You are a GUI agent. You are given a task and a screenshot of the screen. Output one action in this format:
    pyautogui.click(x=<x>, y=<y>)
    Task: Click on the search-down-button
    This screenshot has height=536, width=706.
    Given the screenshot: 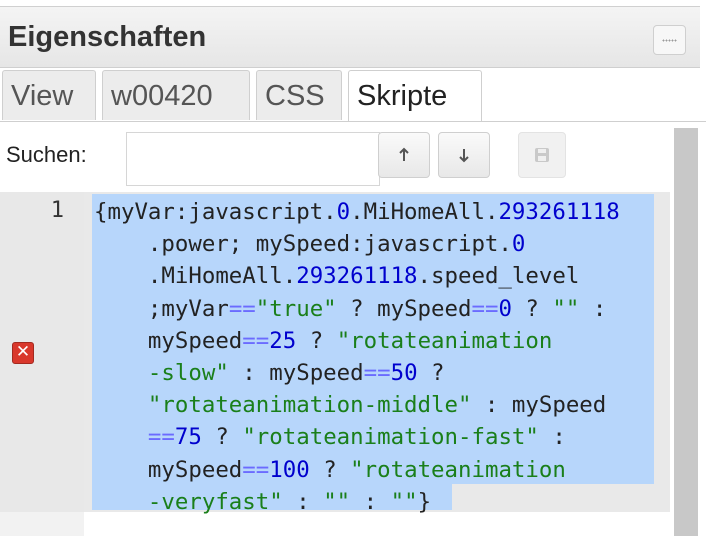 What is the action you would take?
    pyautogui.click(x=464, y=155)
    